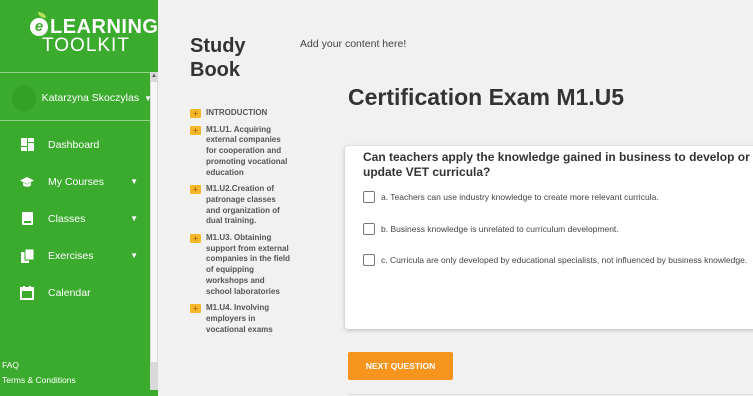 The image size is (753, 396). Describe the element at coordinates (486, 97) in the screenshot. I see `exam-title: Certification Exam M1.U5` at that location.